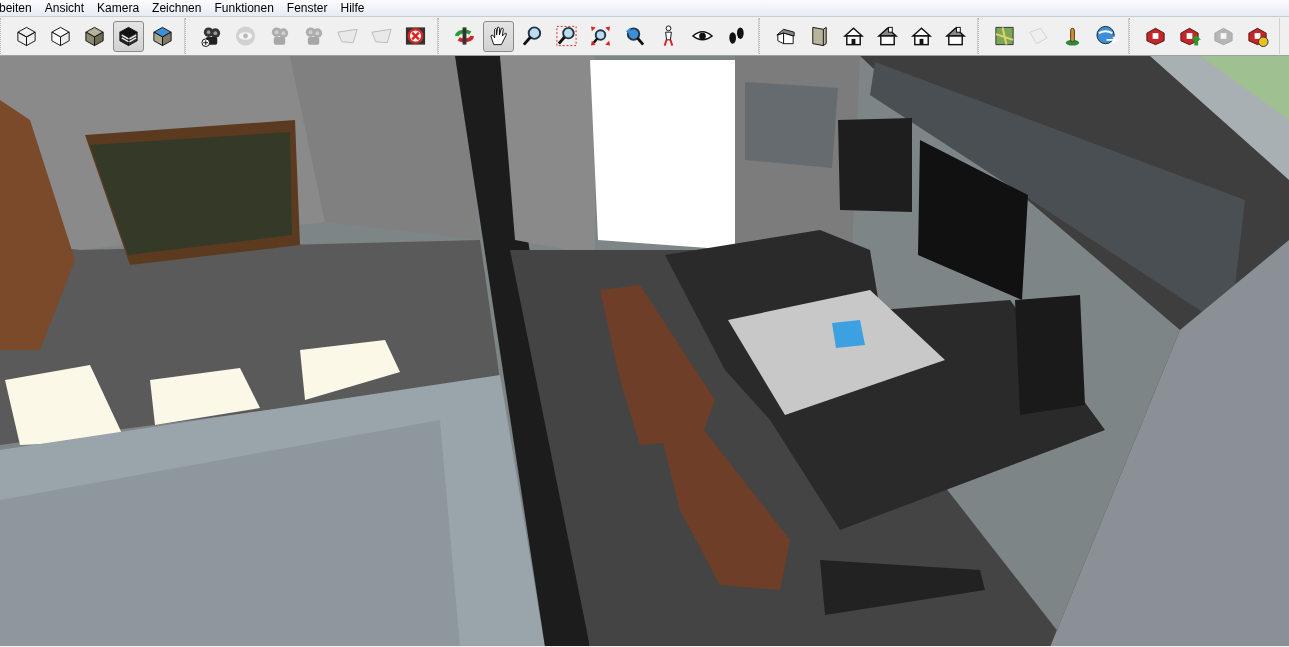 Image resolution: width=1289 pixels, height=647 pixels. Describe the element at coordinates (415, 36) in the screenshot. I see `cancel-icon` at that location.